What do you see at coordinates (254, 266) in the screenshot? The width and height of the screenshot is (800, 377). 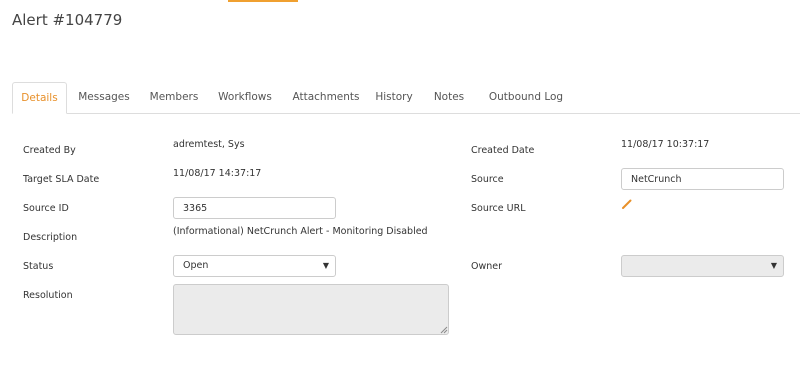 I see `status-select: Open ▼` at bounding box center [254, 266].